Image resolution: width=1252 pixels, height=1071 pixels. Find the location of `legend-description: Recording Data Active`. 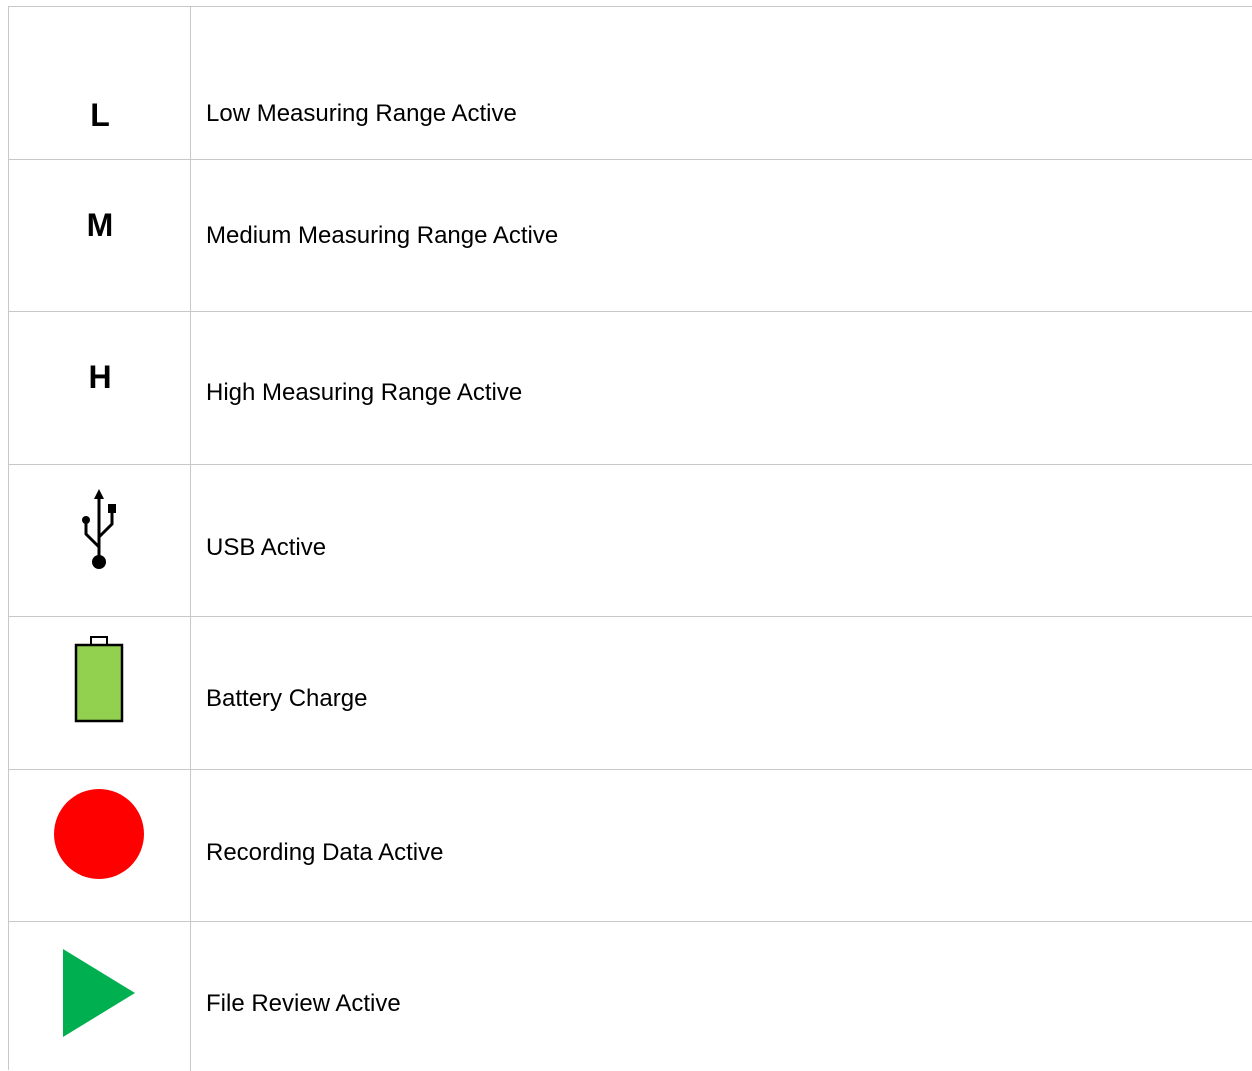

legend-description: Recording Data Active is located at coordinates (325, 852).